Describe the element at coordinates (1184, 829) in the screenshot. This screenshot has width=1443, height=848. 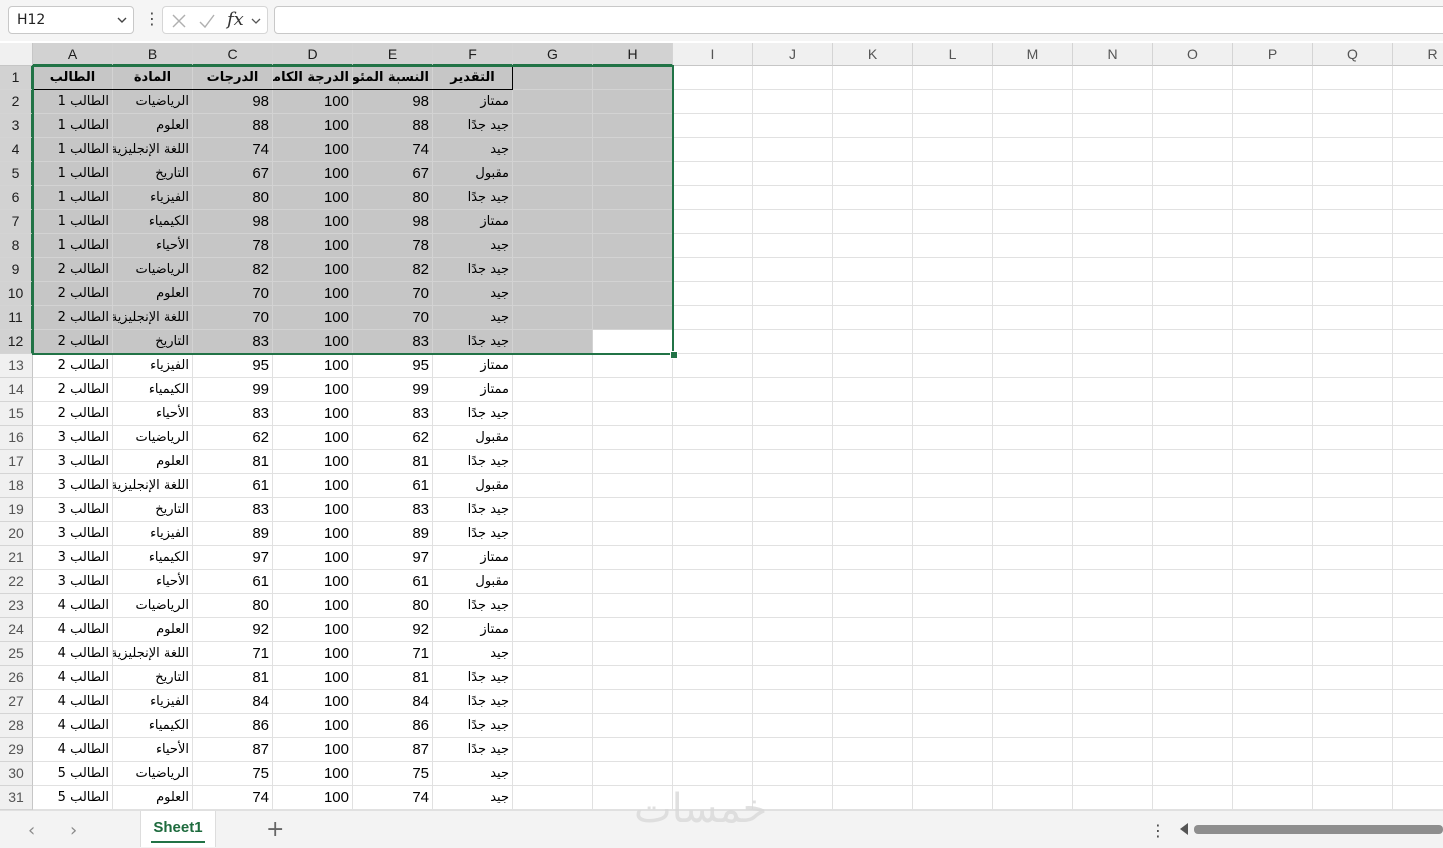
I see `scroll-left-icon` at that location.